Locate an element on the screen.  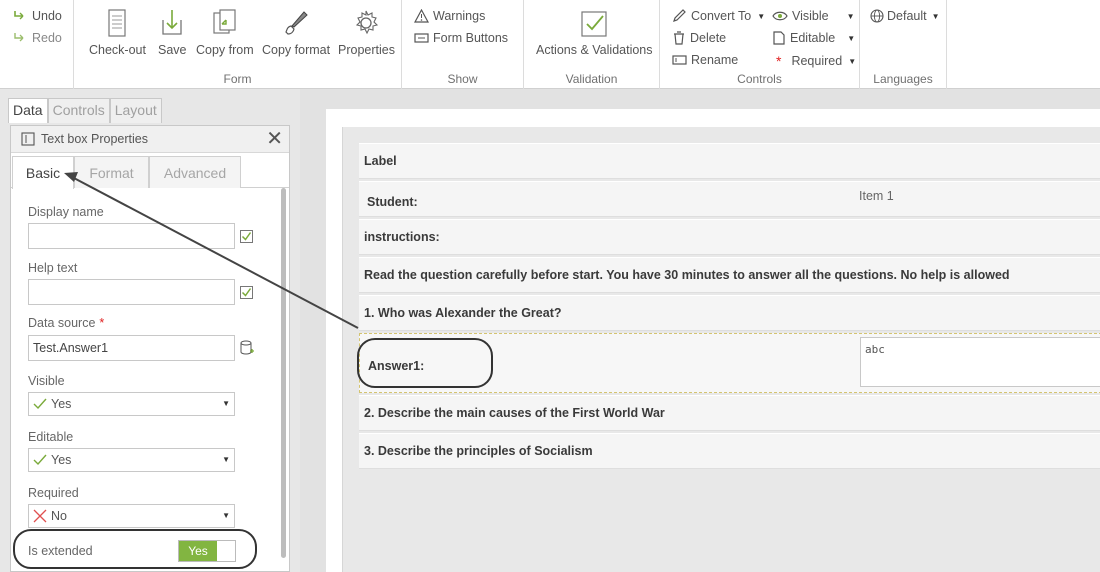
data-source-input: Test.Answer1 is located at coordinates (131, 348).